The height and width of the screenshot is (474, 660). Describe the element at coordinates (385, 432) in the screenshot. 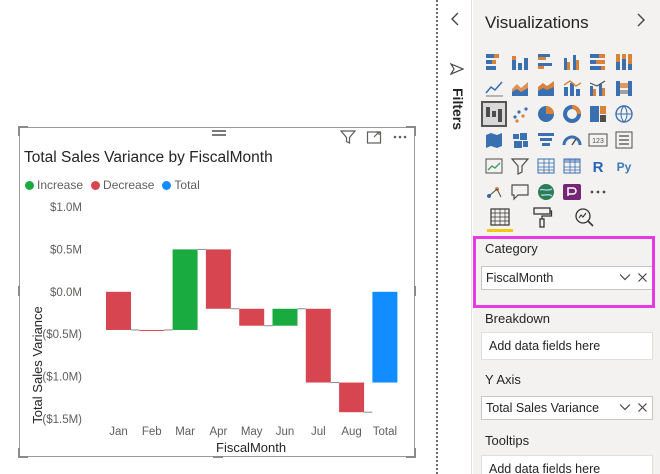

I see `x-tick-label: Total` at that location.